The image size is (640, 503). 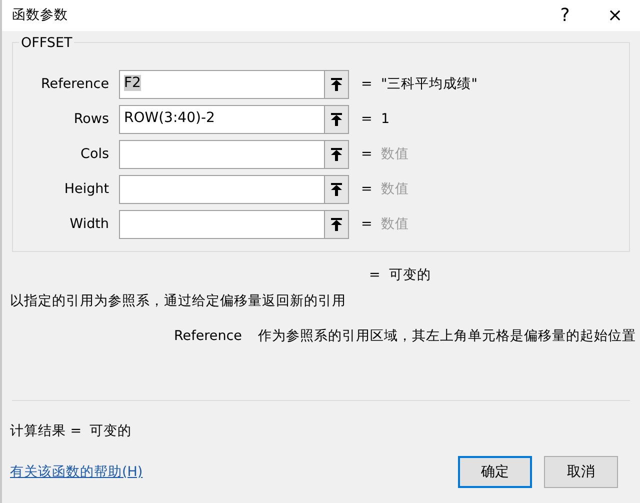 I want to click on argument-label: Cols, so click(x=95, y=154).